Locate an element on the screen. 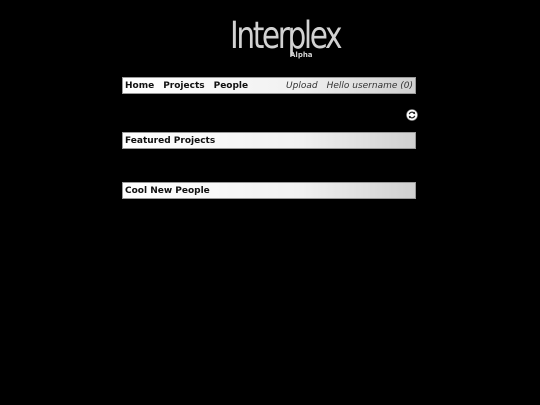 This screenshot has width=540, height=405. nav-people-link: People is located at coordinates (231, 86).